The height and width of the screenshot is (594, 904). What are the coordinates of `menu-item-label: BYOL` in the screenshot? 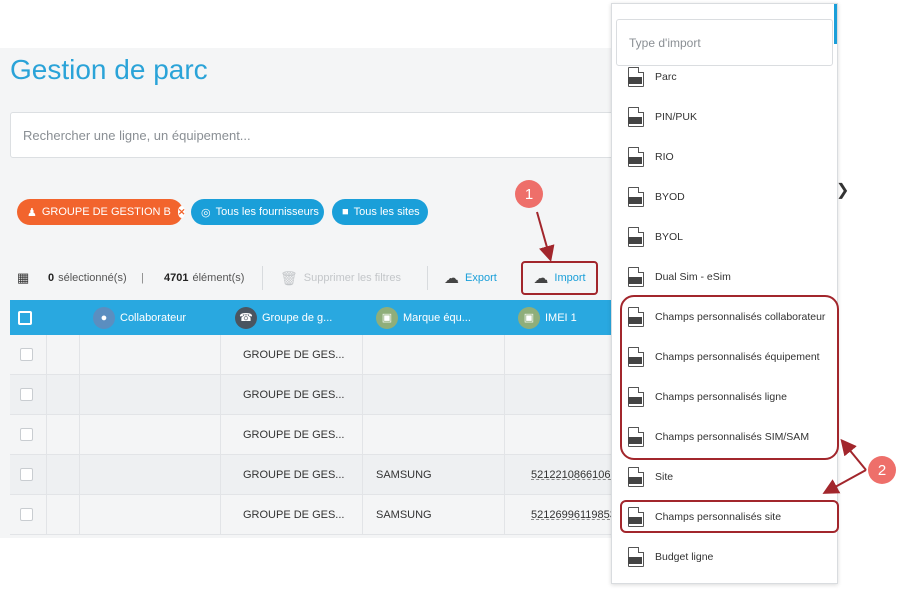 It's located at (669, 237).